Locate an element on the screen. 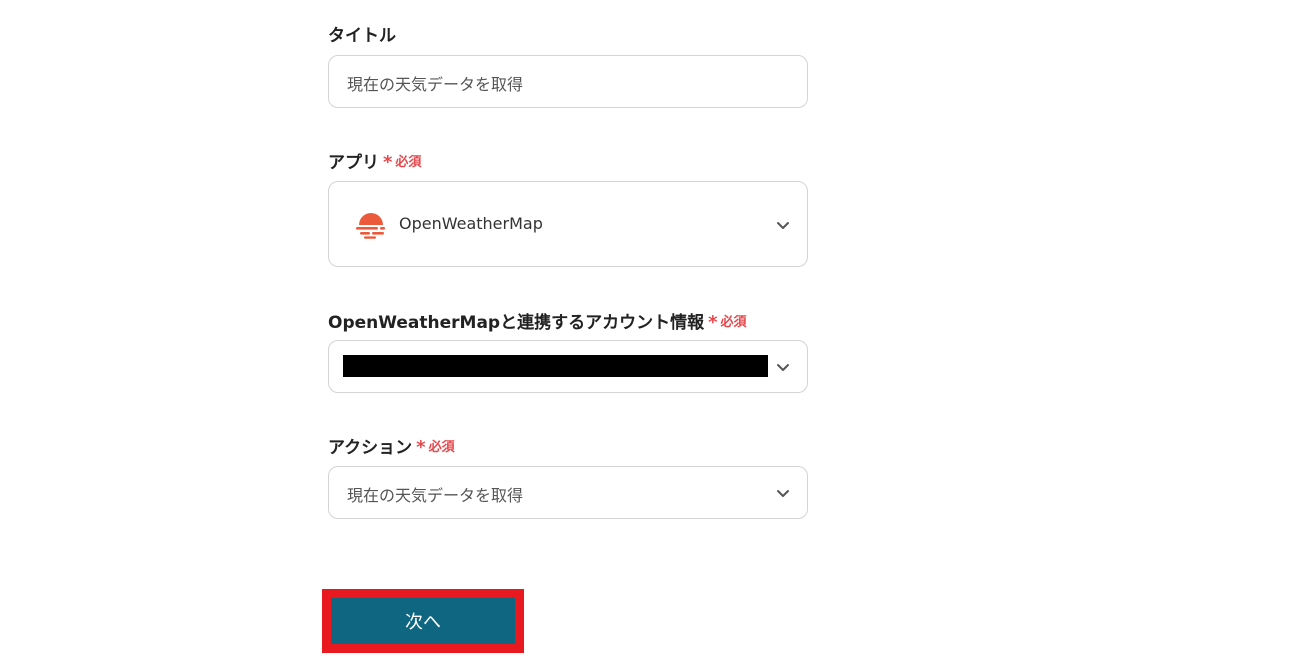  account-select is located at coordinates (568, 366).